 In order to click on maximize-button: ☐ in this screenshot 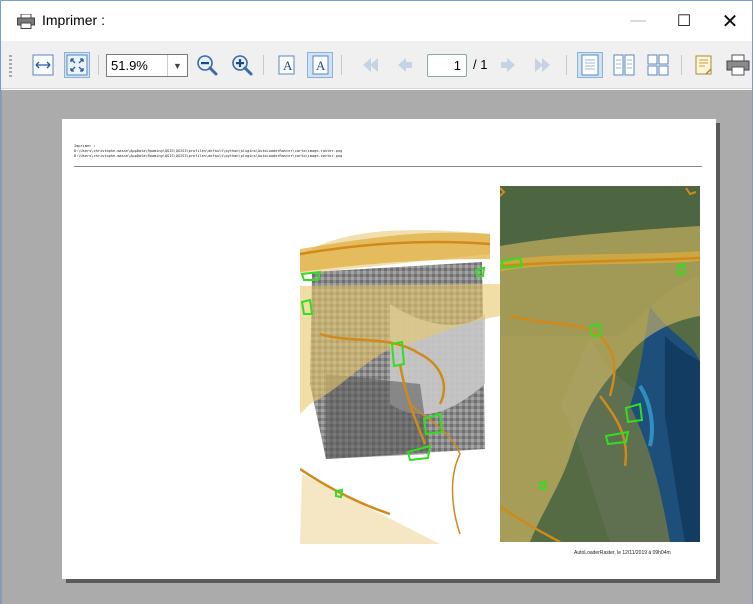, I will do `click(684, 21)`.